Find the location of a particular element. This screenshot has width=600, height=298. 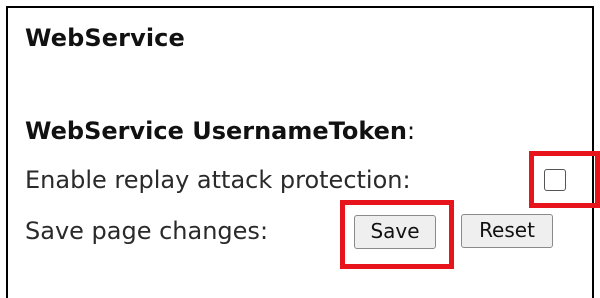

save-changes-label: Save page changes: is located at coordinates (147, 231).